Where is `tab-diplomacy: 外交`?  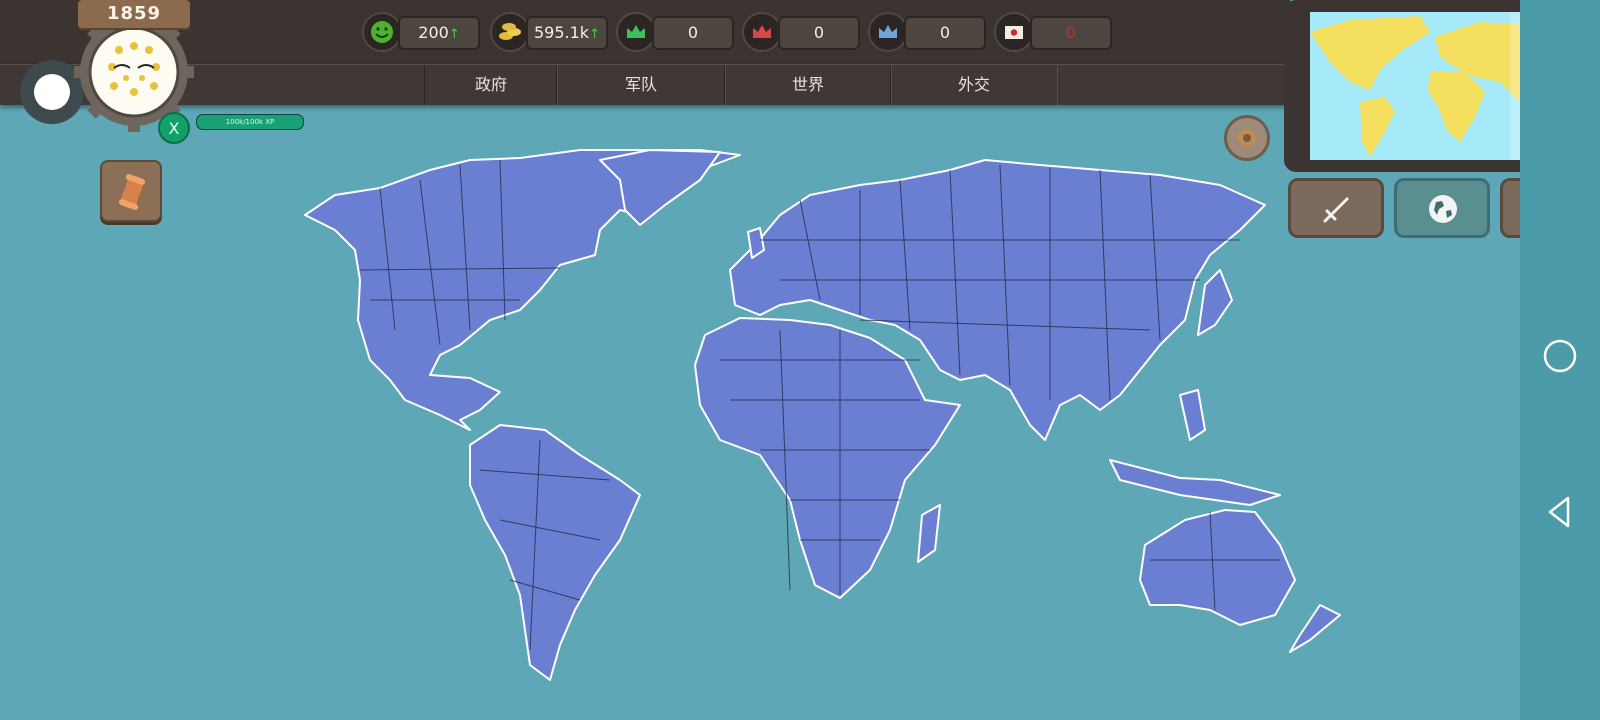 tab-diplomacy: 外交 is located at coordinates (974, 85).